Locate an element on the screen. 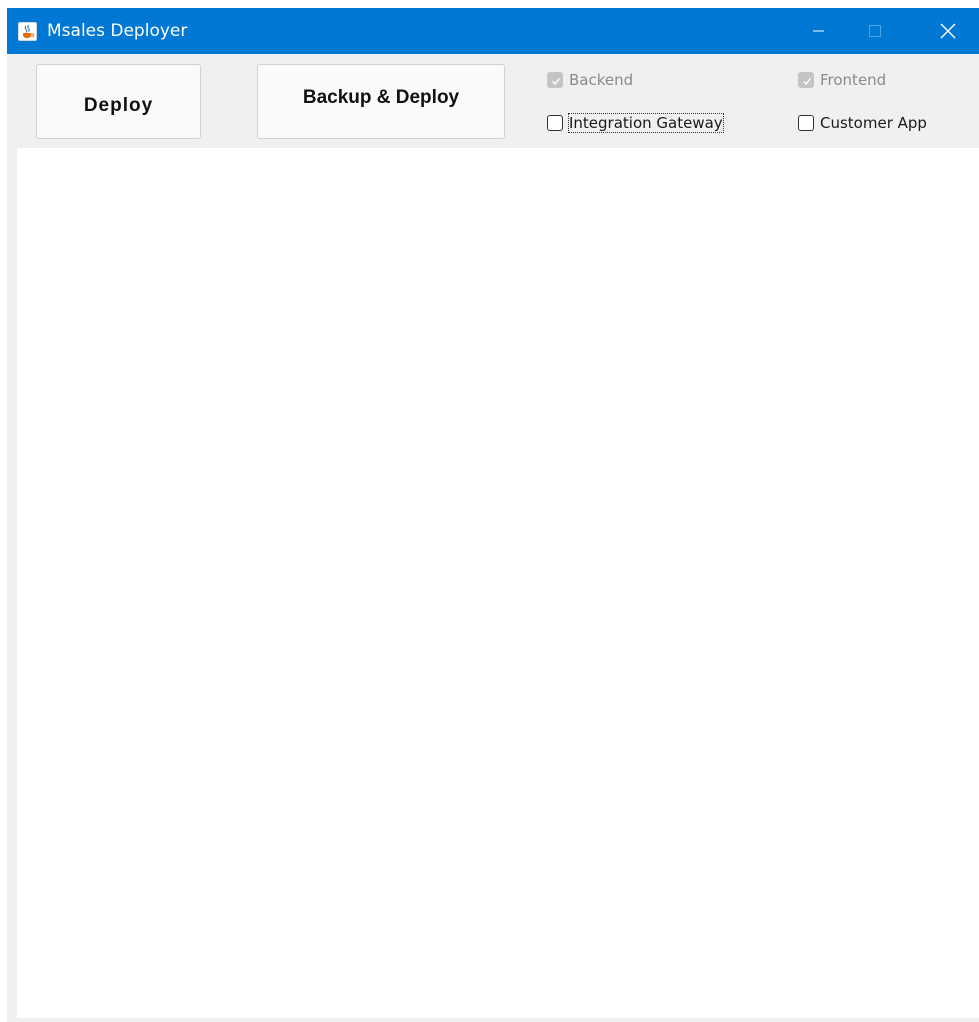  integration-gateway-label: Integration Gateway is located at coordinates (646, 123).